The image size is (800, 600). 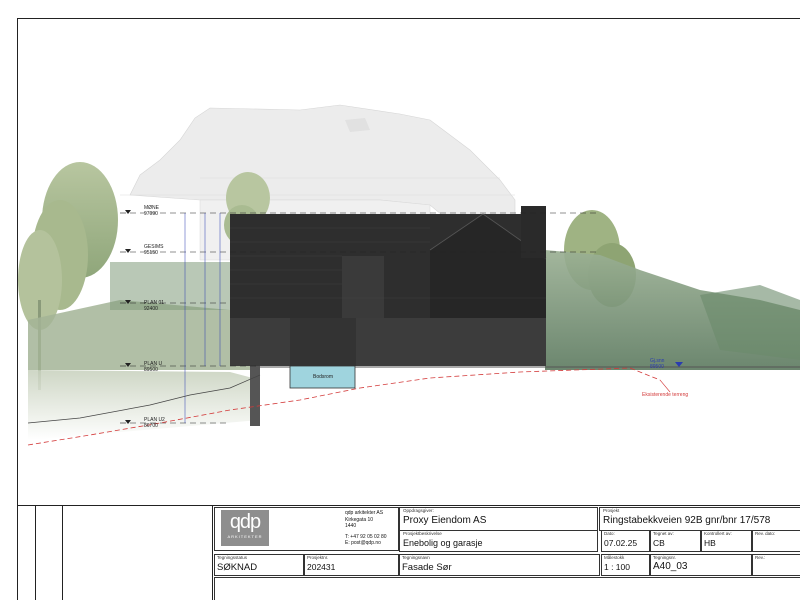 I want to click on rev-label: Rev.:, so click(x=760, y=557).